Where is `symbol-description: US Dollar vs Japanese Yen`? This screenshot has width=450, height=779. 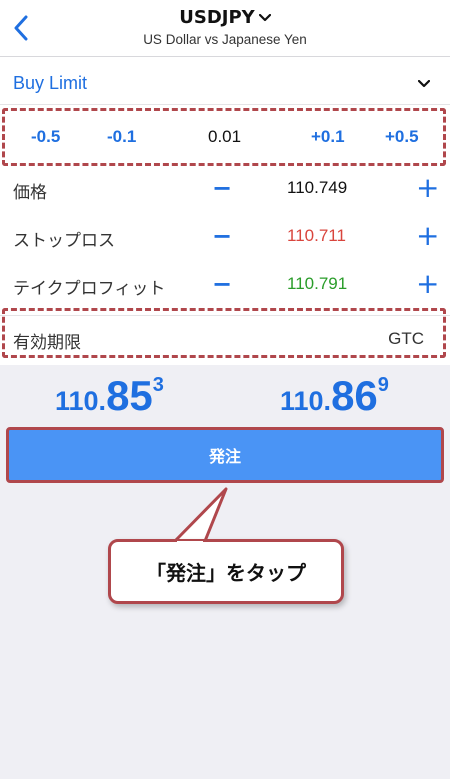
symbol-description: US Dollar vs Japanese Yen is located at coordinates (225, 39).